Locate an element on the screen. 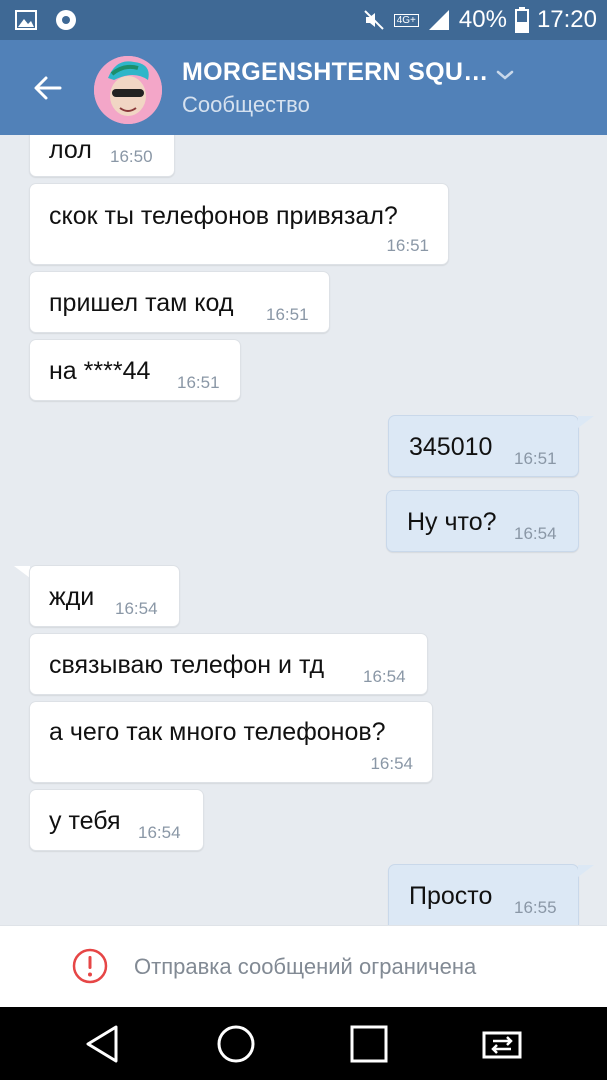 This screenshot has width=607, height=1080. network-type-label: 4G+ is located at coordinates (406, 20).